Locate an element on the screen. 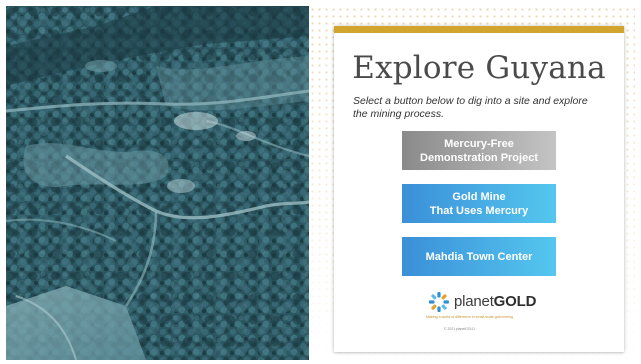 The height and width of the screenshot is (364, 641). button-label: Mahdia Town Center is located at coordinates (479, 256).